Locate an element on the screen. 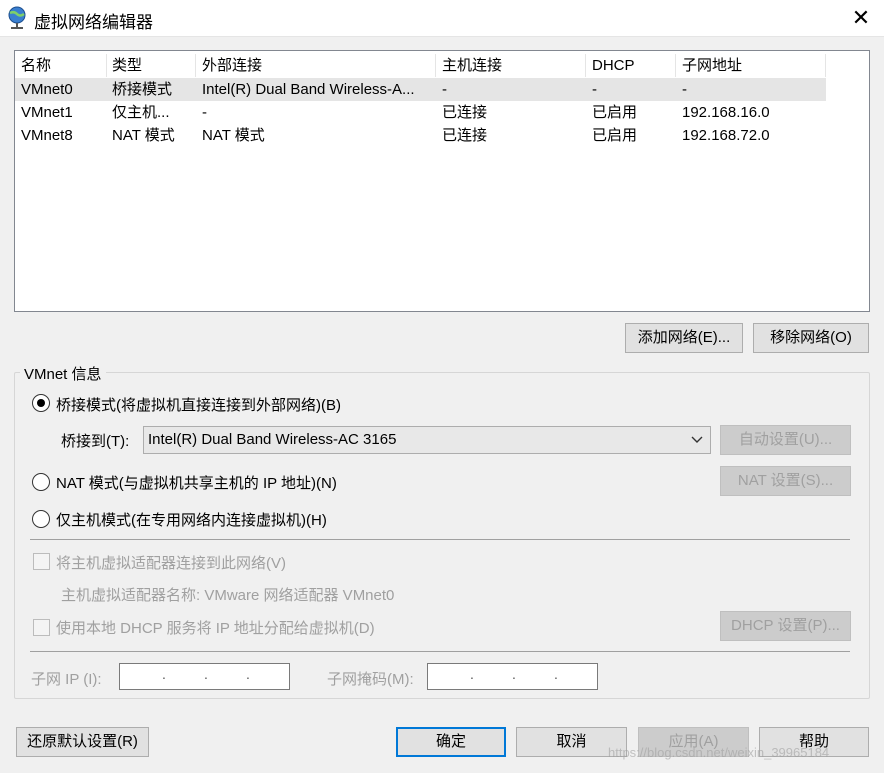  close-button: ✕ is located at coordinates (861, 18).